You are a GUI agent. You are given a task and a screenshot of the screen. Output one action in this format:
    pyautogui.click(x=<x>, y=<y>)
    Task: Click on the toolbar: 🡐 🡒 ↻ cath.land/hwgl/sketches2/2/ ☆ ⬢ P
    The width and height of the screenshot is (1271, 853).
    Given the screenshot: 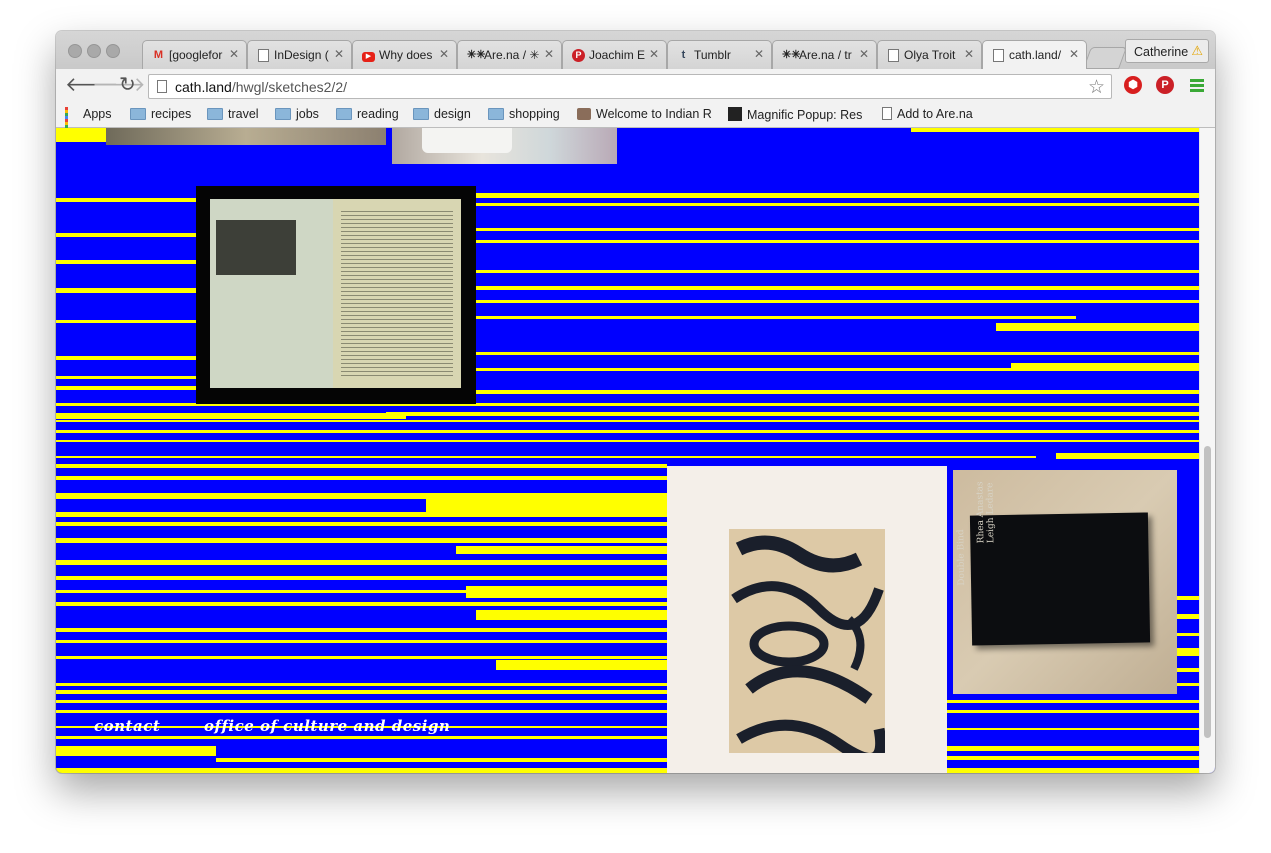 What is the action you would take?
    pyautogui.click(x=635, y=86)
    